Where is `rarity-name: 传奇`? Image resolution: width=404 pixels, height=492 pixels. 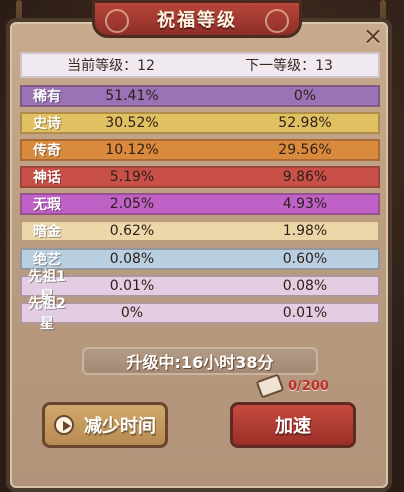 rarity-name: 传奇 is located at coordinates (47, 151).